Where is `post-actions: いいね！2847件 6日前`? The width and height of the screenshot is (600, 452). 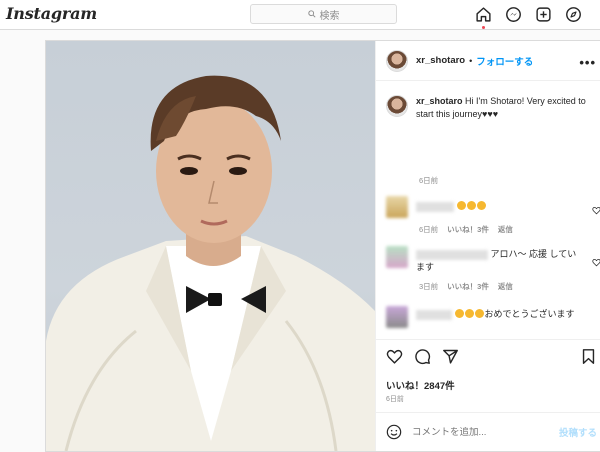
post-actions: いいね！2847件 6日前 is located at coordinates (488, 375).